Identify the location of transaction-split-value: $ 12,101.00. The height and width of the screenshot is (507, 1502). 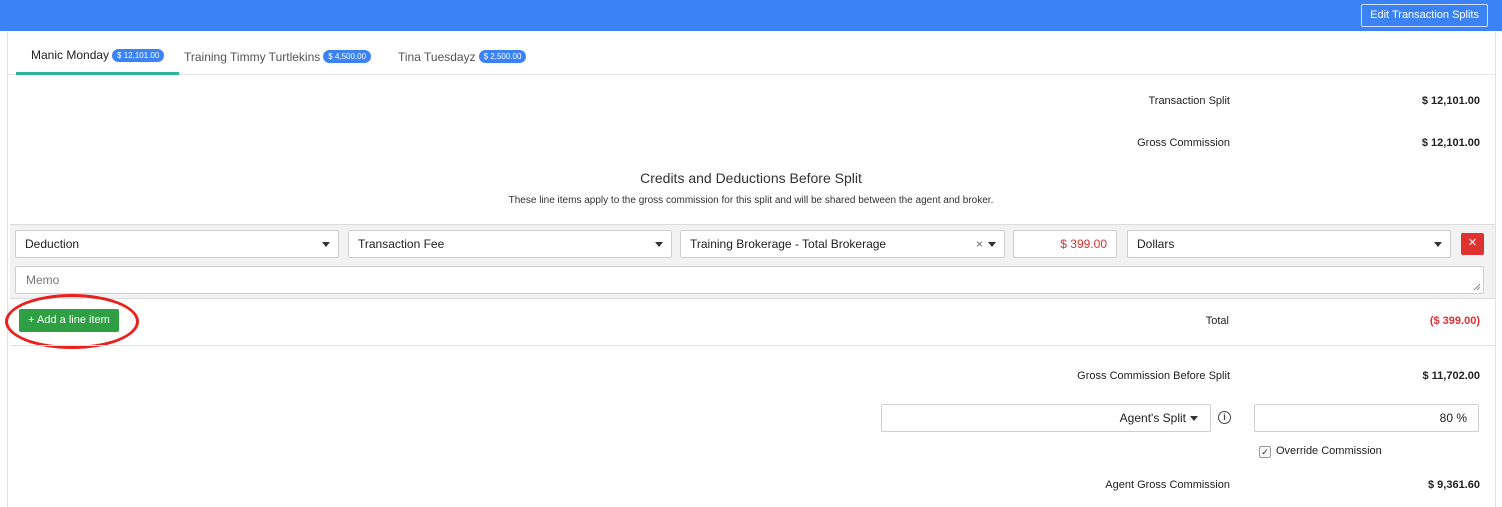
(1450, 101).